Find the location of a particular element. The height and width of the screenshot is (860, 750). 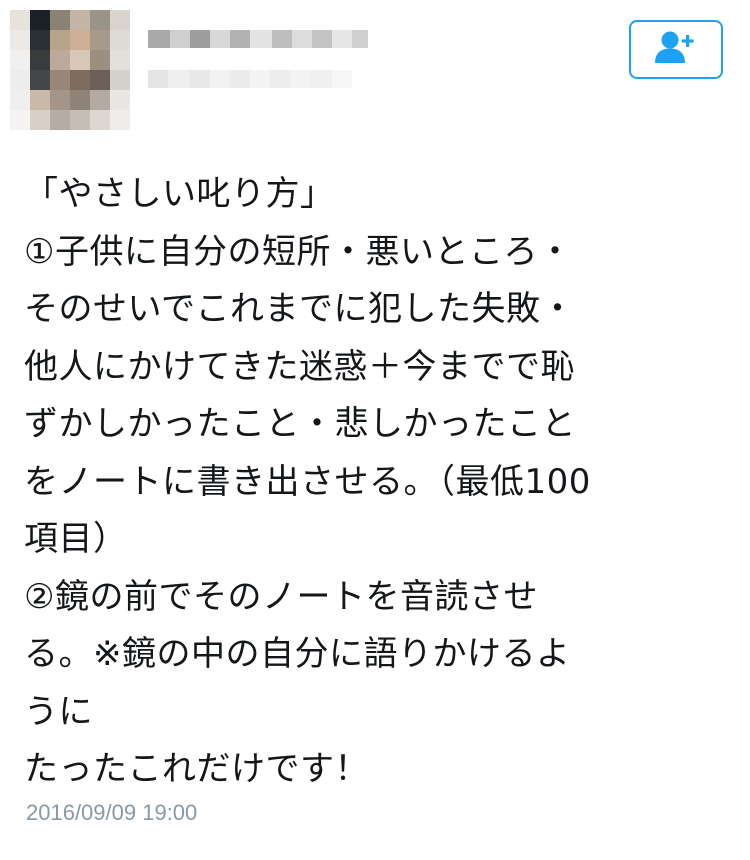

tweet-timestamp: 2016/09/09 19:00 is located at coordinates (111, 813).